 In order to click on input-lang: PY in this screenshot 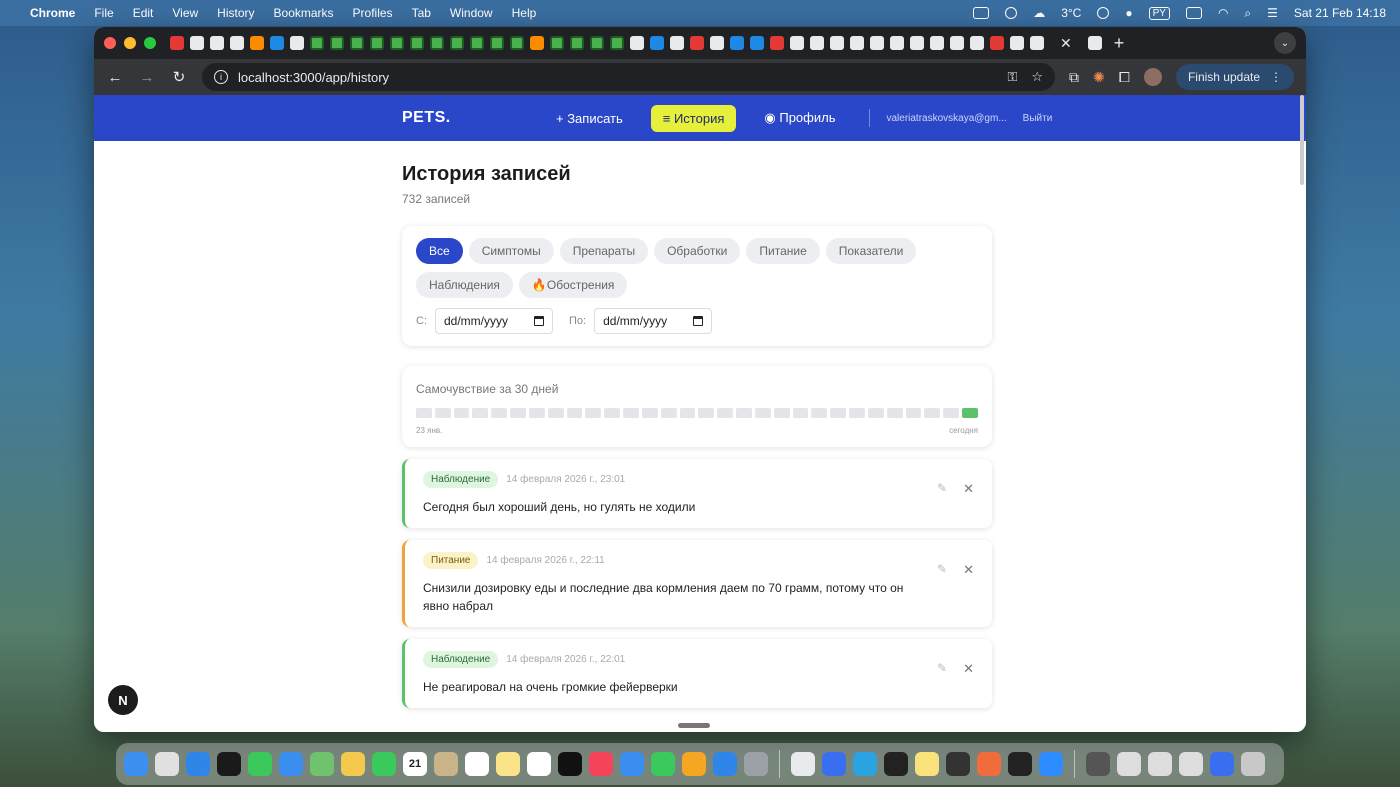, I will do `click(1159, 13)`.